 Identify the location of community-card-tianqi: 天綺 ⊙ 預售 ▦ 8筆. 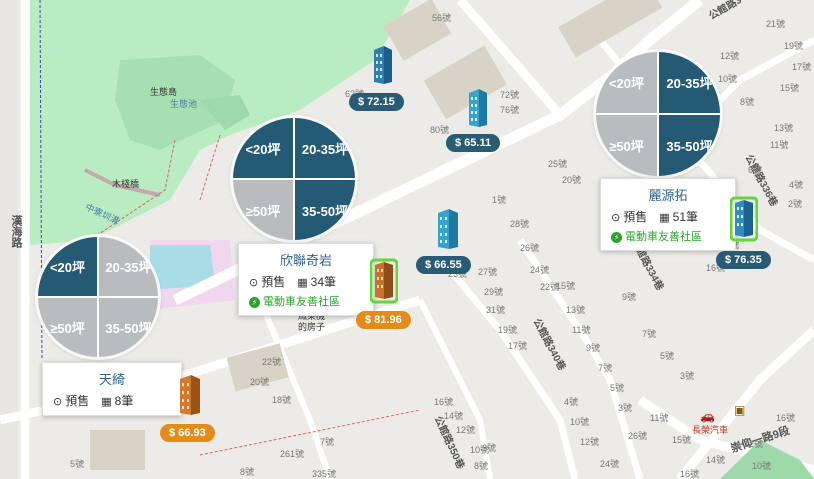
(112, 389).